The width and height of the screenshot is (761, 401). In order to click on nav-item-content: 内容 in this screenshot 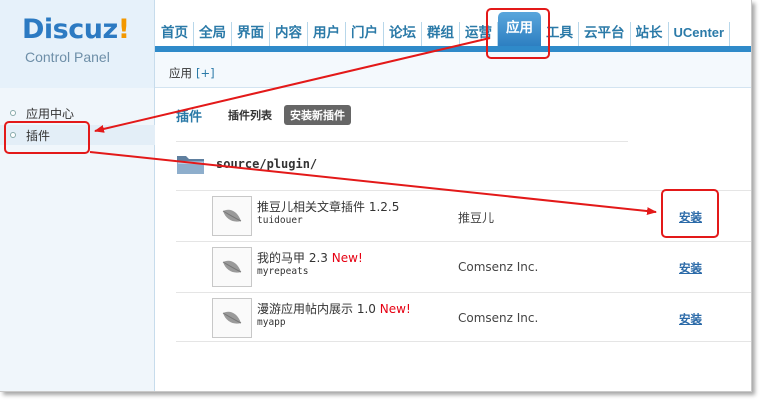, I will do `click(289, 34)`.